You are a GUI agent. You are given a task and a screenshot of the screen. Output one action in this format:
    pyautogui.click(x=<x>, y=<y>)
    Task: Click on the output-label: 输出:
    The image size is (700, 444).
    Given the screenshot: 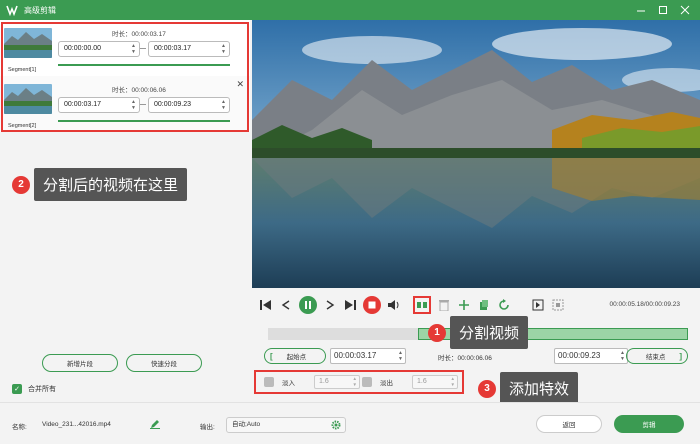 What is the action you would take?
    pyautogui.click(x=207, y=427)
    